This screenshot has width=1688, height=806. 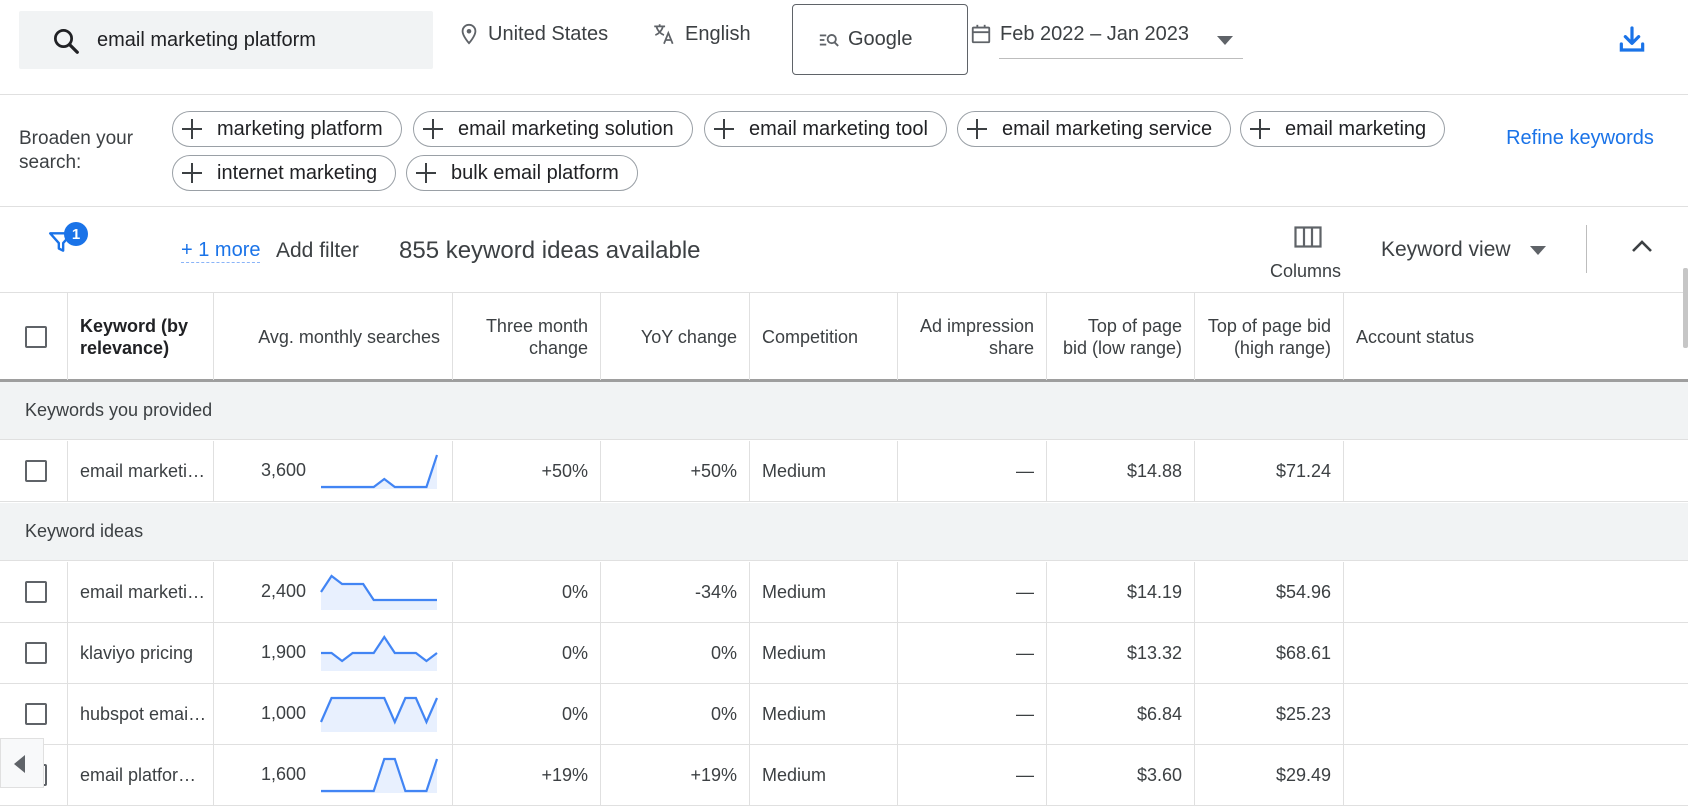 I want to click on calendar-icon, so click(x=981, y=34).